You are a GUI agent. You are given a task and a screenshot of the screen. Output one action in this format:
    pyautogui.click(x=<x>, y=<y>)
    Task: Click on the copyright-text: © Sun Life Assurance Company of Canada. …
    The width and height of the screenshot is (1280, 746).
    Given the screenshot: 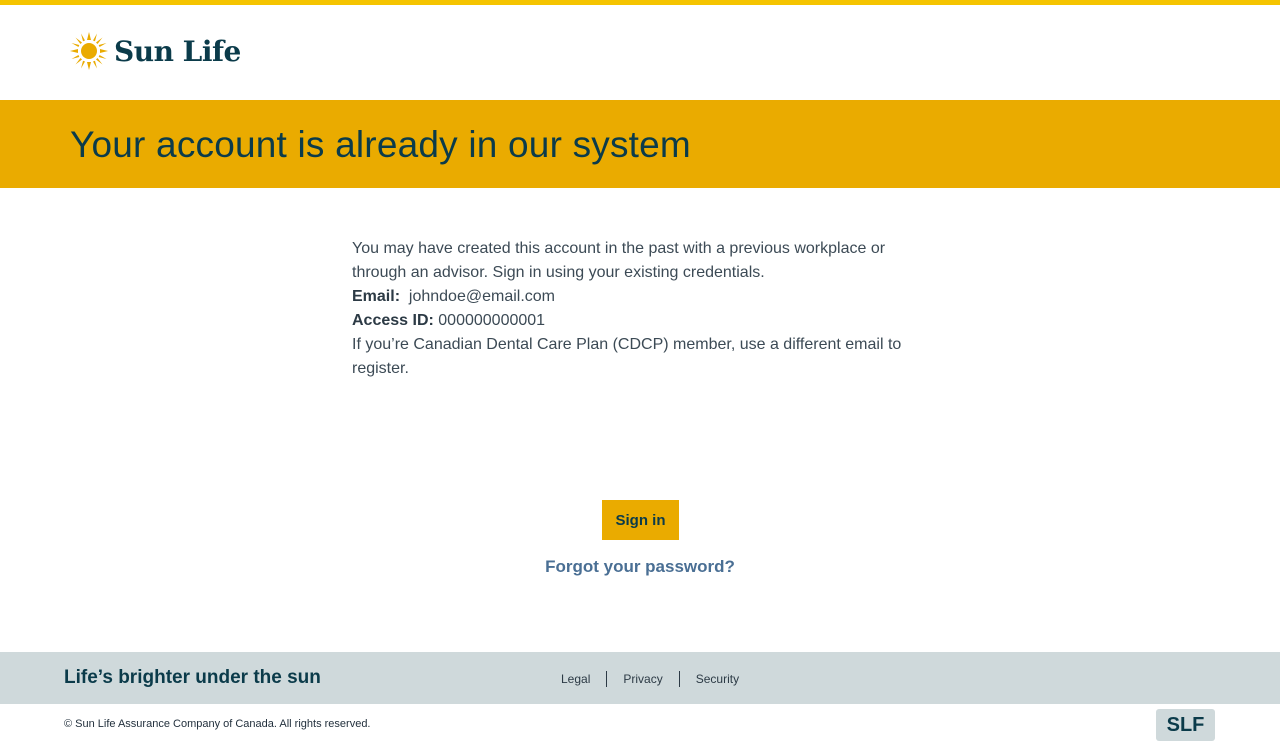 What is the action you would take?
    pyautogui.click(x=217, y=724)
    